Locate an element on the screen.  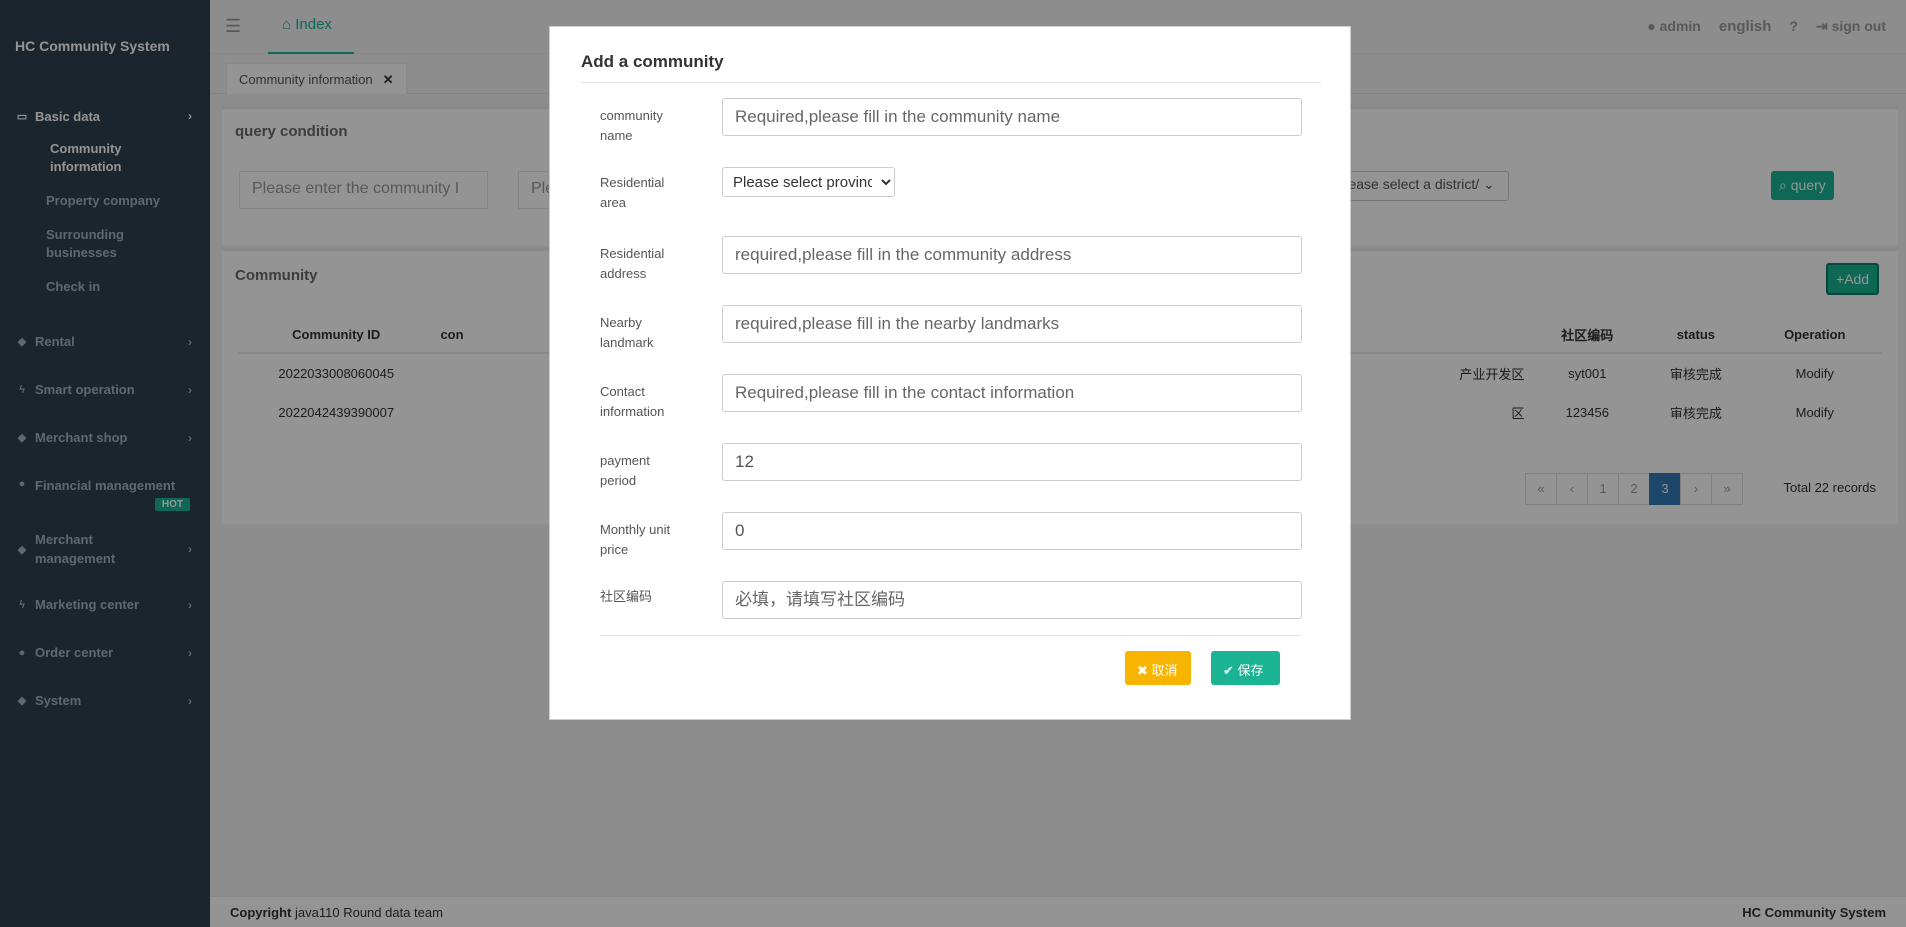
field-label: payment period is located at coordinates (625, 470).